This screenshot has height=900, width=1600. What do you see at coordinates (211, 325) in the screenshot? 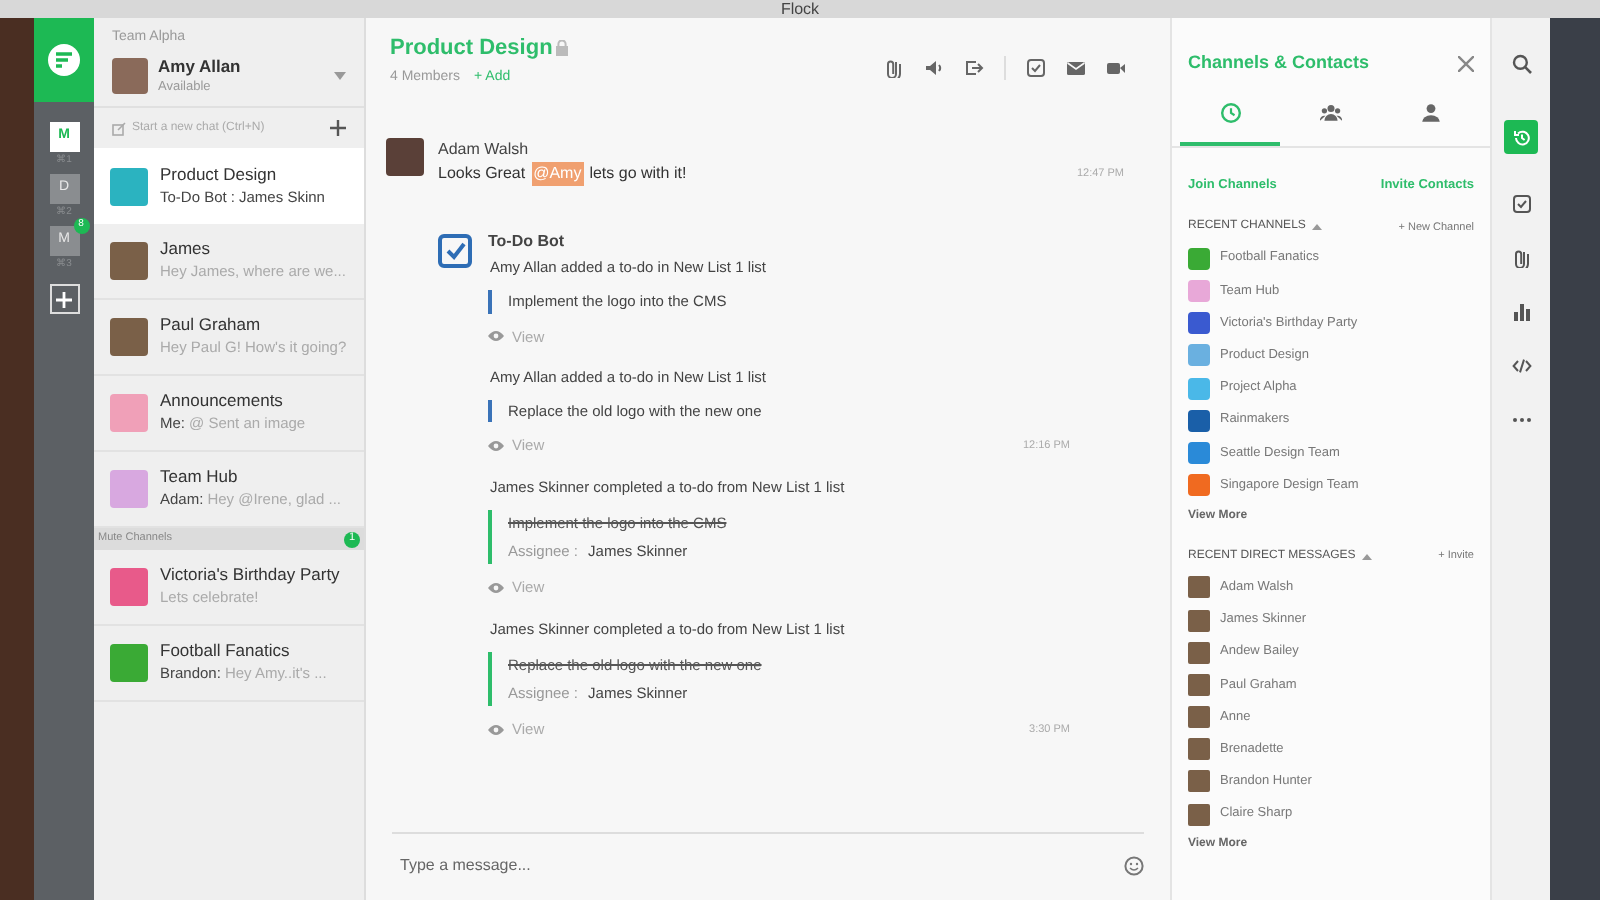
I see `chat-name: Paul Graham` at bounding box center [211, 325].